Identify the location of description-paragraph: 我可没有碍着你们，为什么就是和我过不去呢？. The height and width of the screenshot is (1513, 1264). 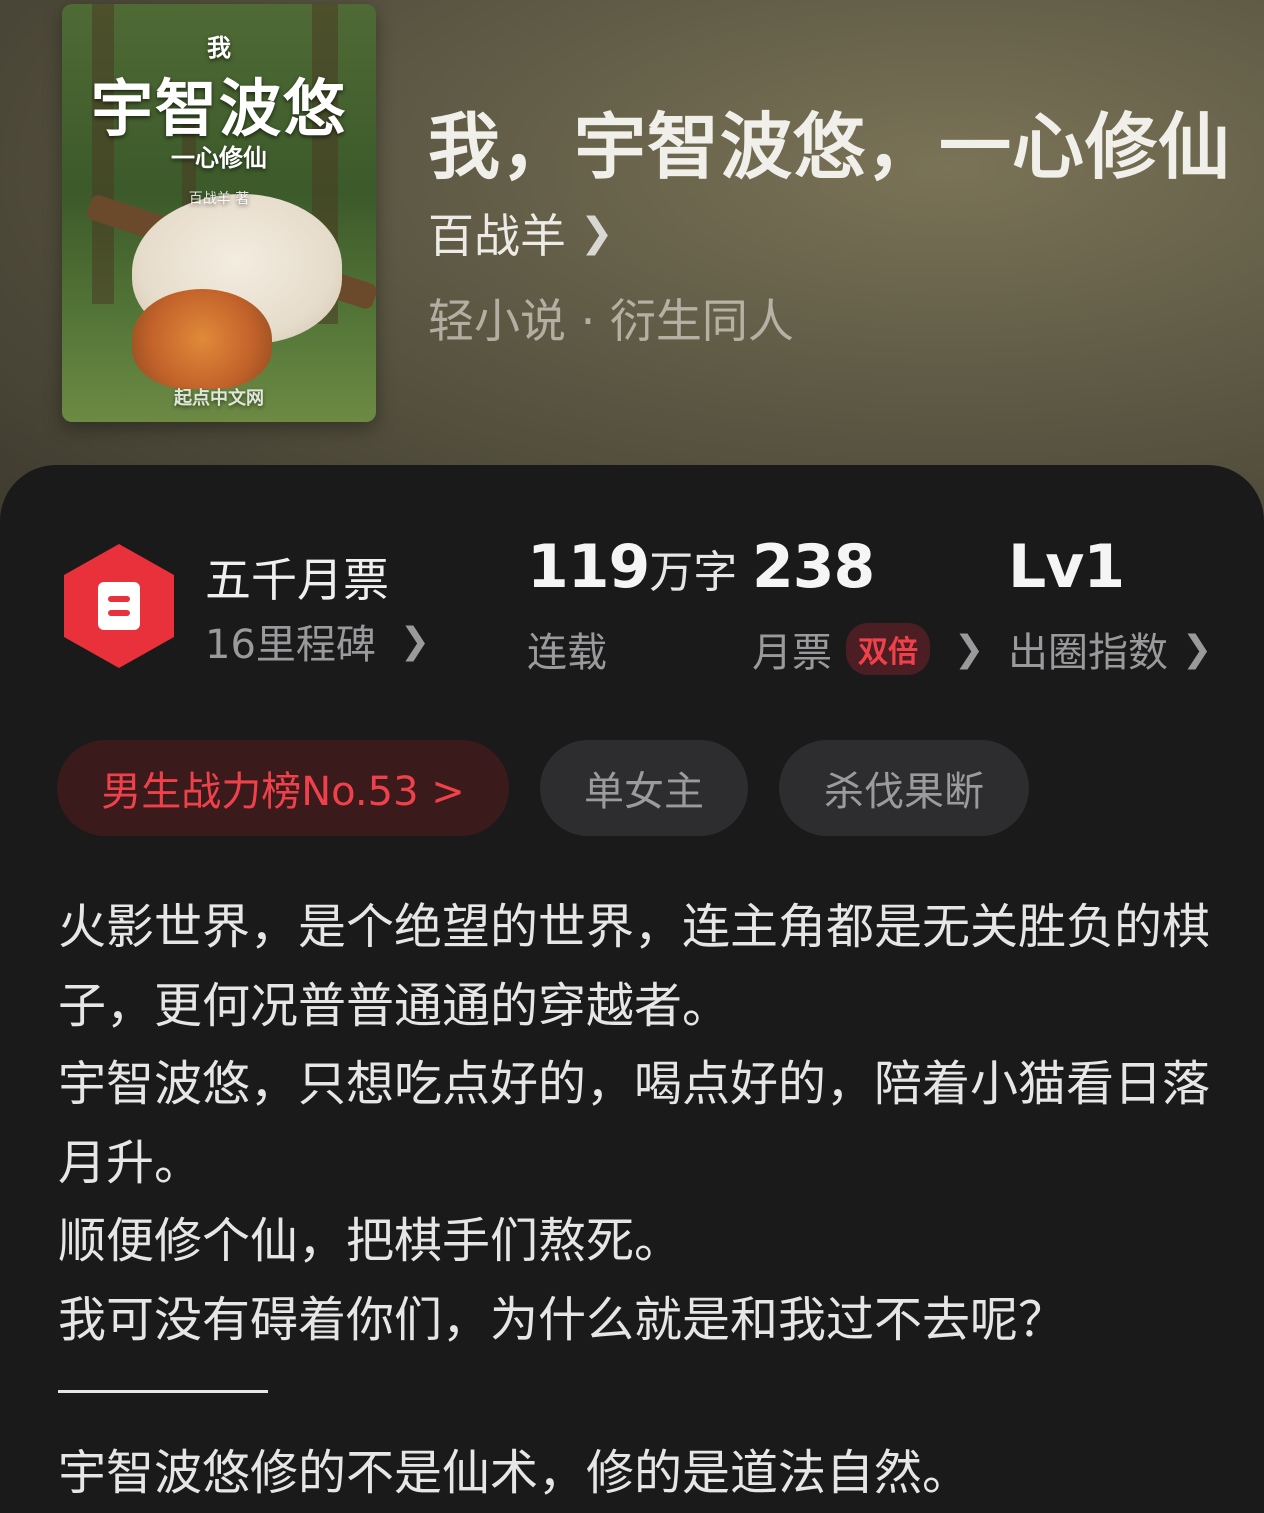
(562, 1319).